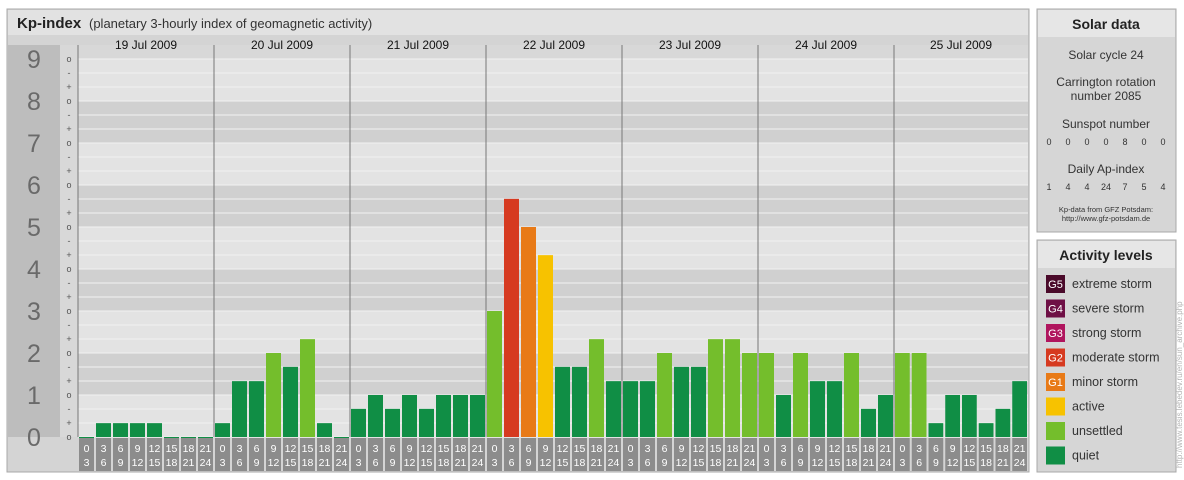 Image resolution: width=1184 pixels, height=480 pixels. What do you see at coordinates (1055, 285) in the screenshot?
I see `legend-code: G5` at bounding box center [1055, 285].